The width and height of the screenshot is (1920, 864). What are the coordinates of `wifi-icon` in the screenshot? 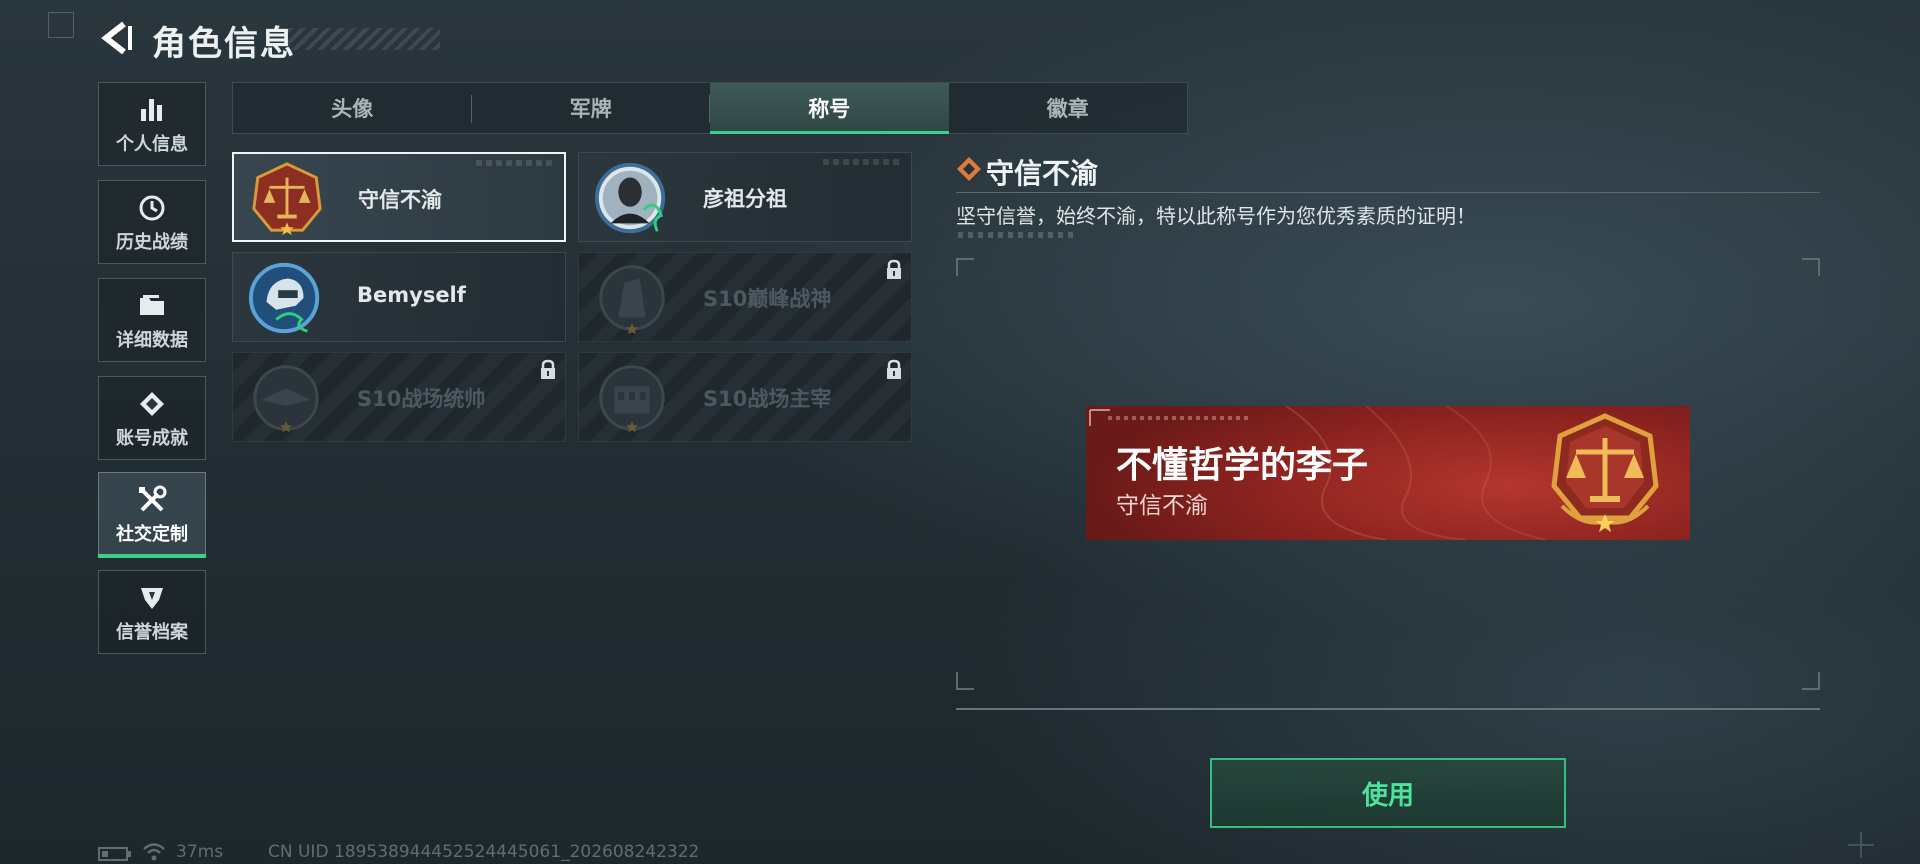 It's located at (154, 852).